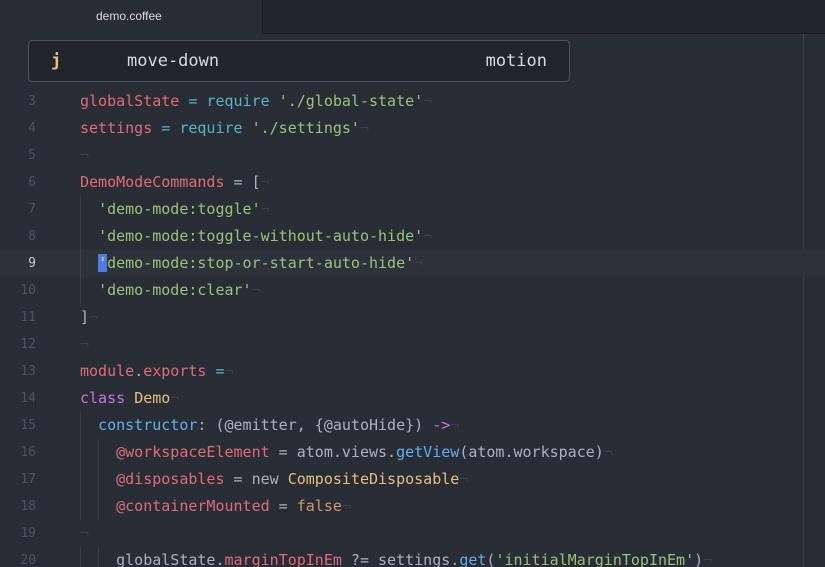 The height and width of the screenshot is (567, 825). I want to click on line-number: 4, so click(32, 128).